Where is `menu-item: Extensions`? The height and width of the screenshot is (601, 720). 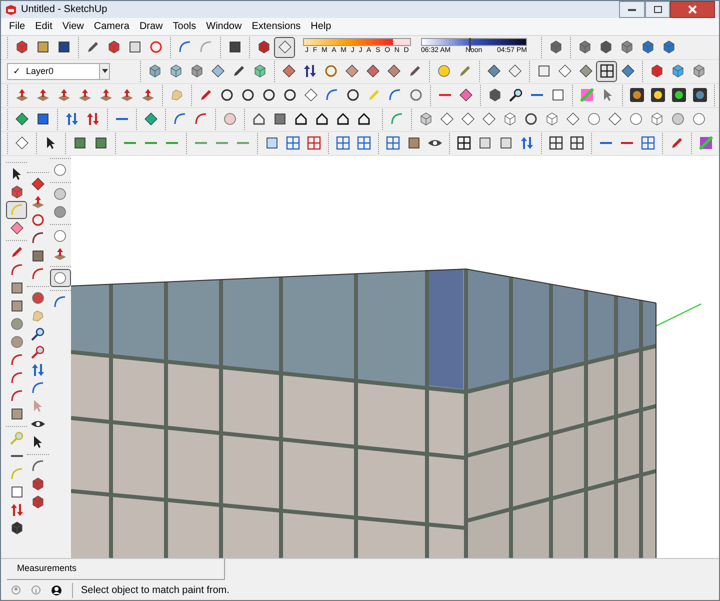
menu-item: Extensions is located at coordinates (276, 26).